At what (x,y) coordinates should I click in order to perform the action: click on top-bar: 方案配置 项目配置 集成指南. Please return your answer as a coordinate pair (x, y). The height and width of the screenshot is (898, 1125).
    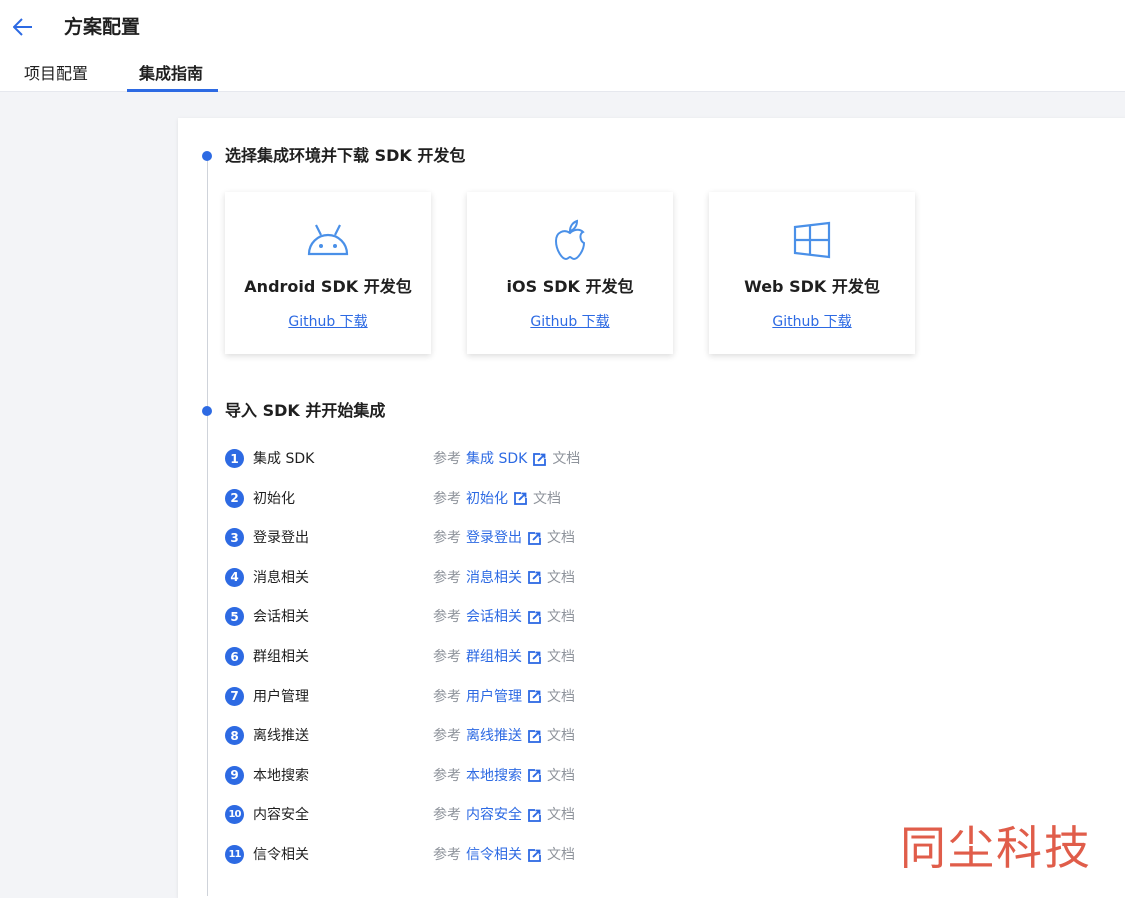
    Looking at the image, I should click on (562, 46).